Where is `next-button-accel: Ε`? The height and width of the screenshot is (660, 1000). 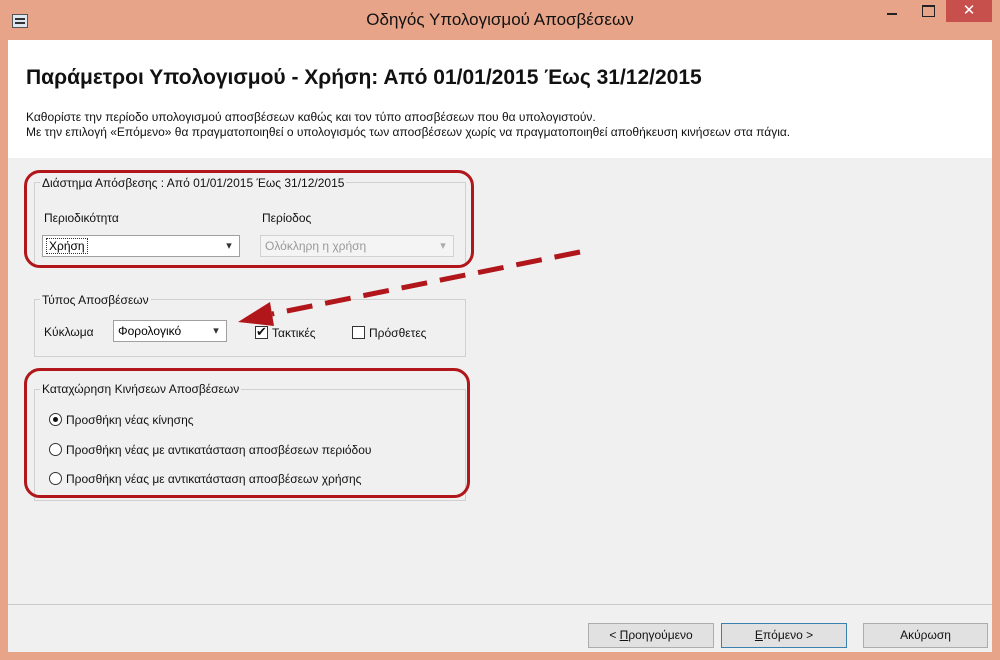
next-button-accel: Ε is located at coordinates (758, 635).